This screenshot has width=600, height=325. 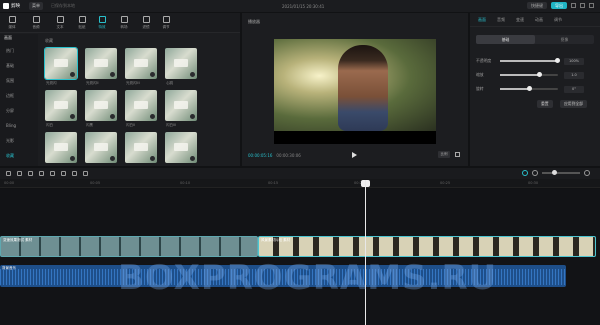 What do you see at coordinates (41, 173) in the screenshot?
I see `freeze-icon` at bounding box center [41, 173].